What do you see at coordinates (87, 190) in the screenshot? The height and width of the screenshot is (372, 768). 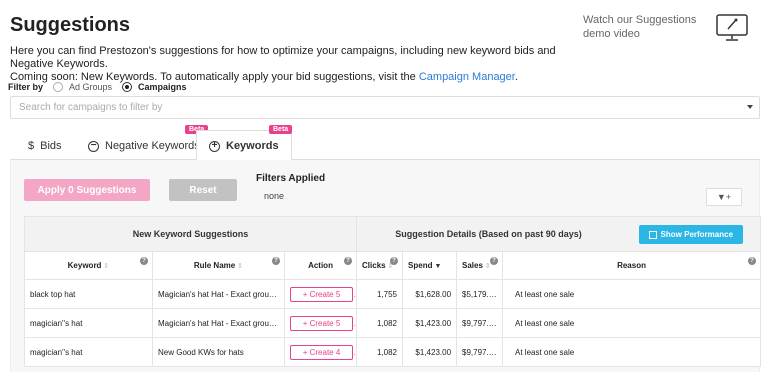 I see `apply-suggestions-button: Apply 0 Suggestions` at bounding box center [87, 190].